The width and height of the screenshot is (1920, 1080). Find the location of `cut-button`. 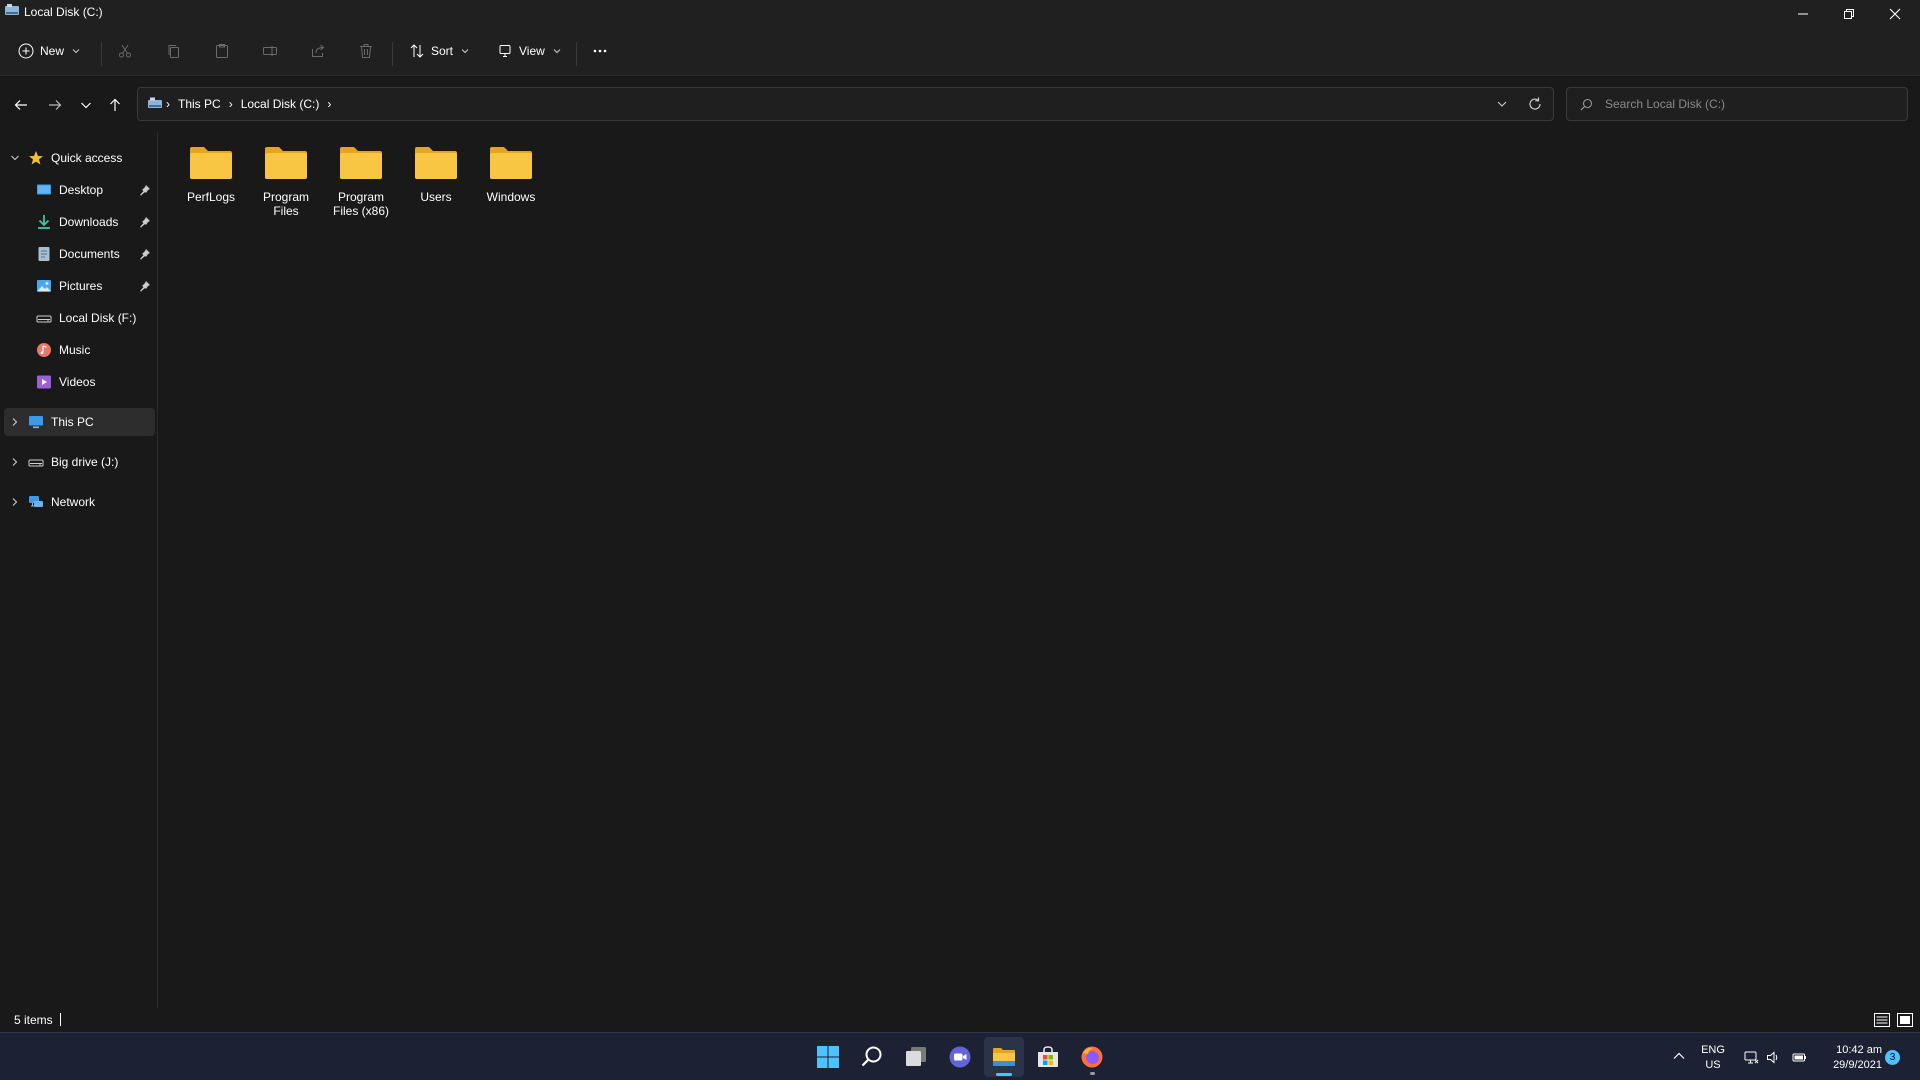

cut-button is located at coordinates (125, 51).